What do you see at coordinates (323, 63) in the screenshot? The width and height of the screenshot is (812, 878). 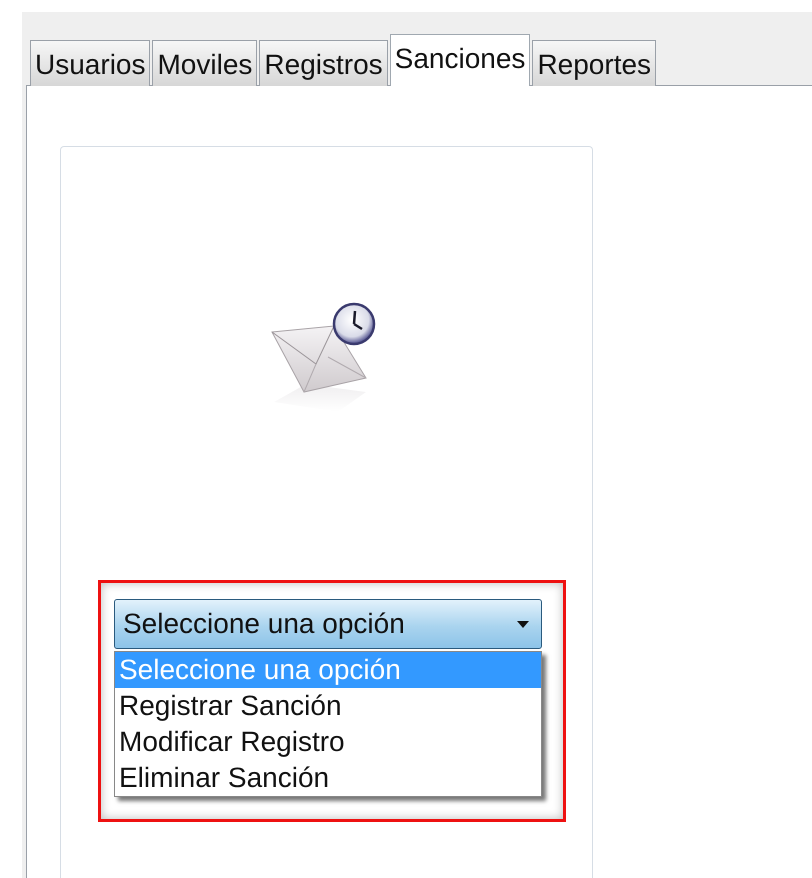 I see `tab: Registros` at bounding box center [323, 63].